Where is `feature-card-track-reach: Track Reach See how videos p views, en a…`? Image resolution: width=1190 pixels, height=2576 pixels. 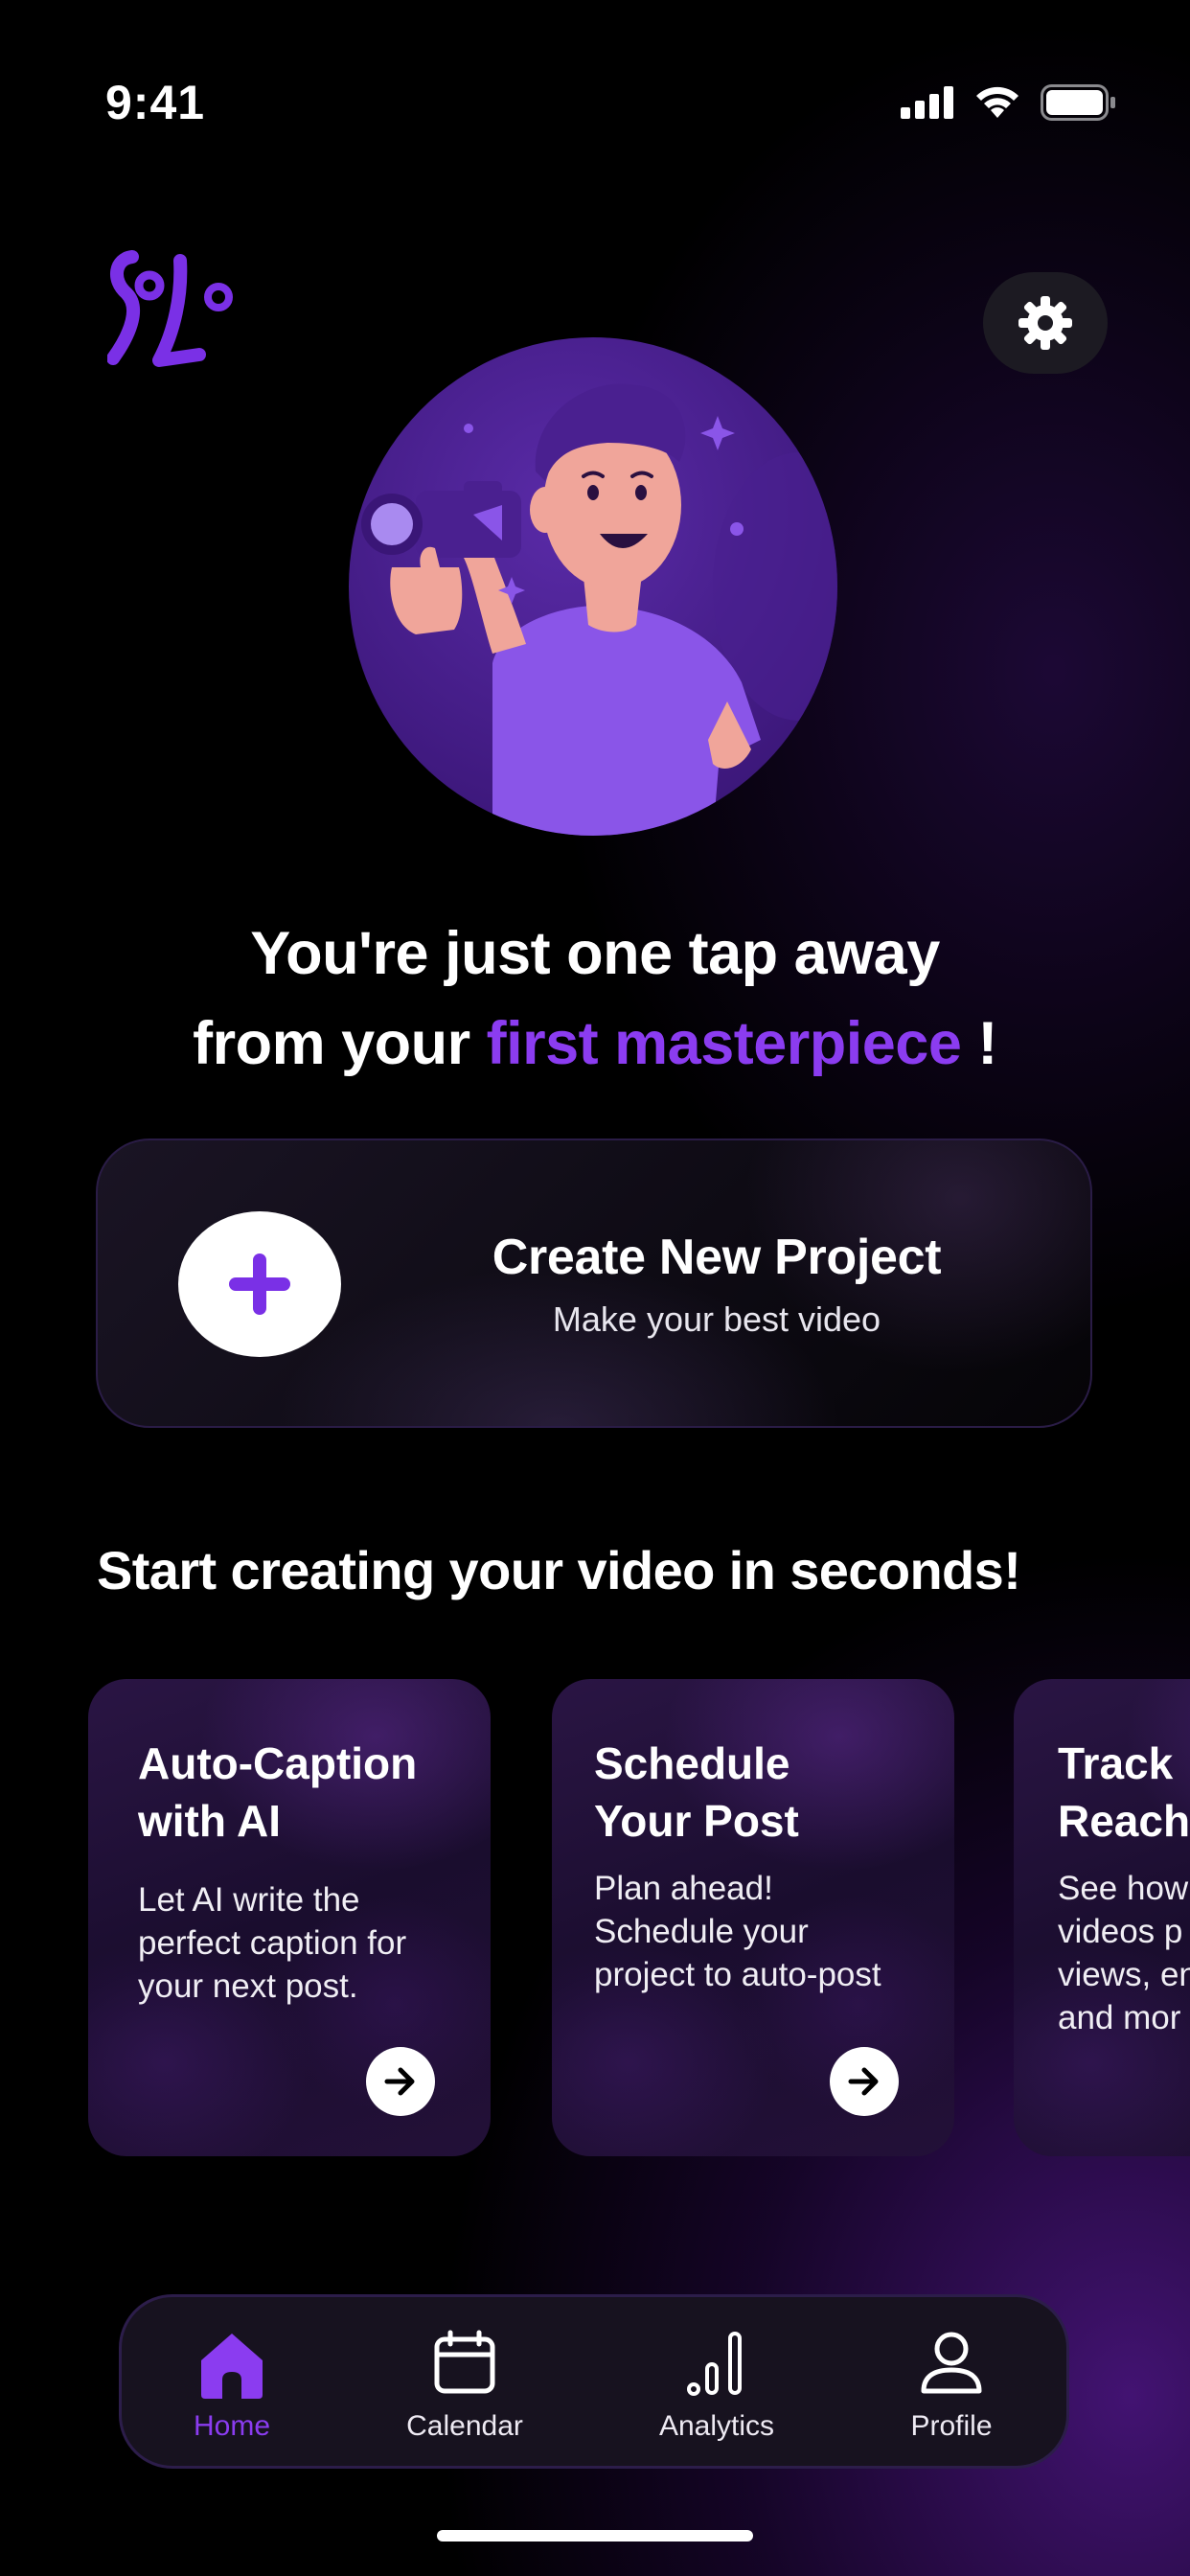
feature-card-track-reach: Track Reach See how videos p views, en a… is located at coordinates (1102, 1917).